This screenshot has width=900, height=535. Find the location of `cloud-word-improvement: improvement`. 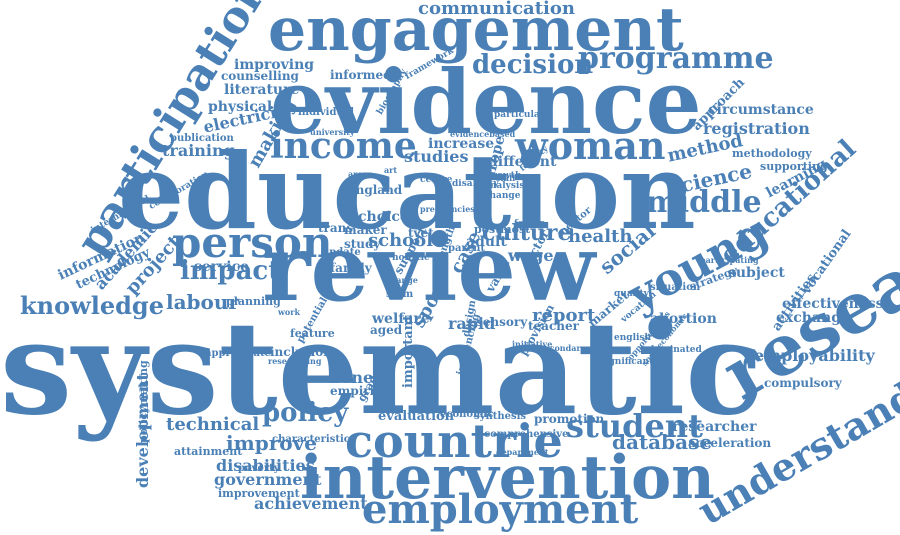

cloud-word-improvement: improvement is located at coordinates (259, 493).